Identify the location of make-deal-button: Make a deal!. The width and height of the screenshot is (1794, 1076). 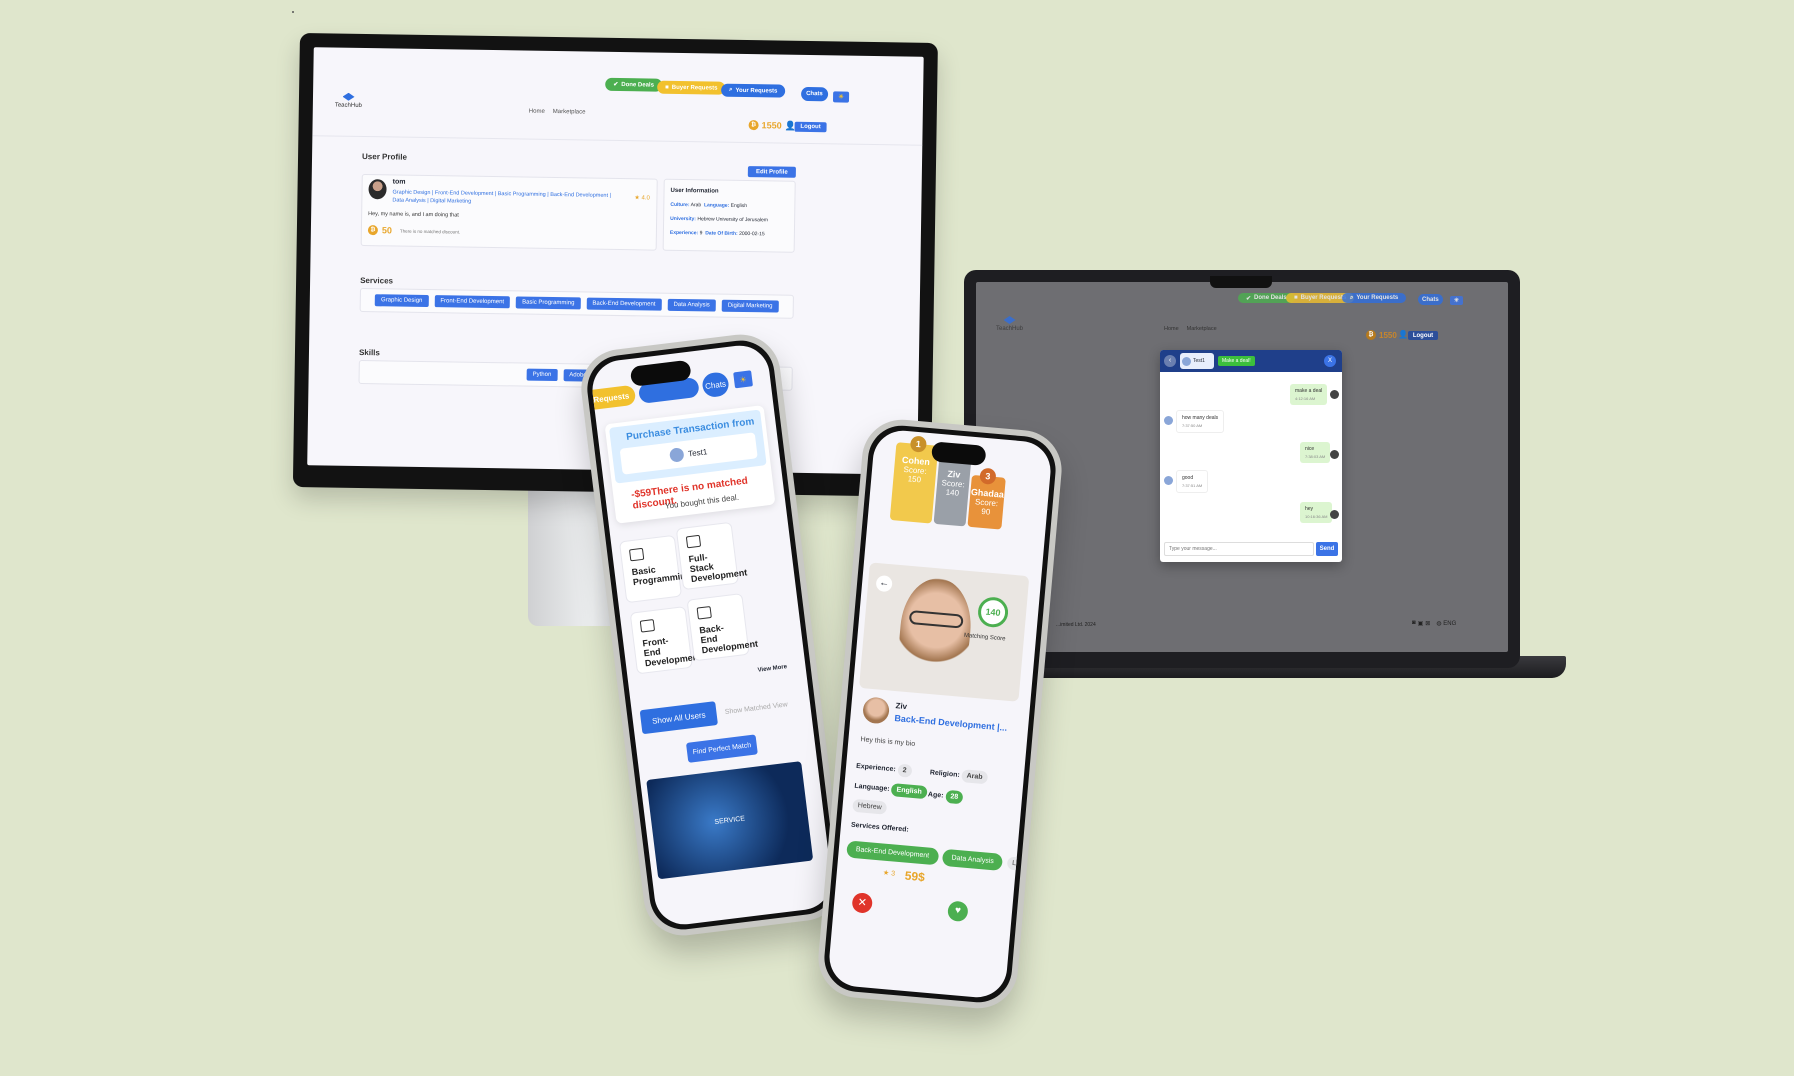
(1236, 361).